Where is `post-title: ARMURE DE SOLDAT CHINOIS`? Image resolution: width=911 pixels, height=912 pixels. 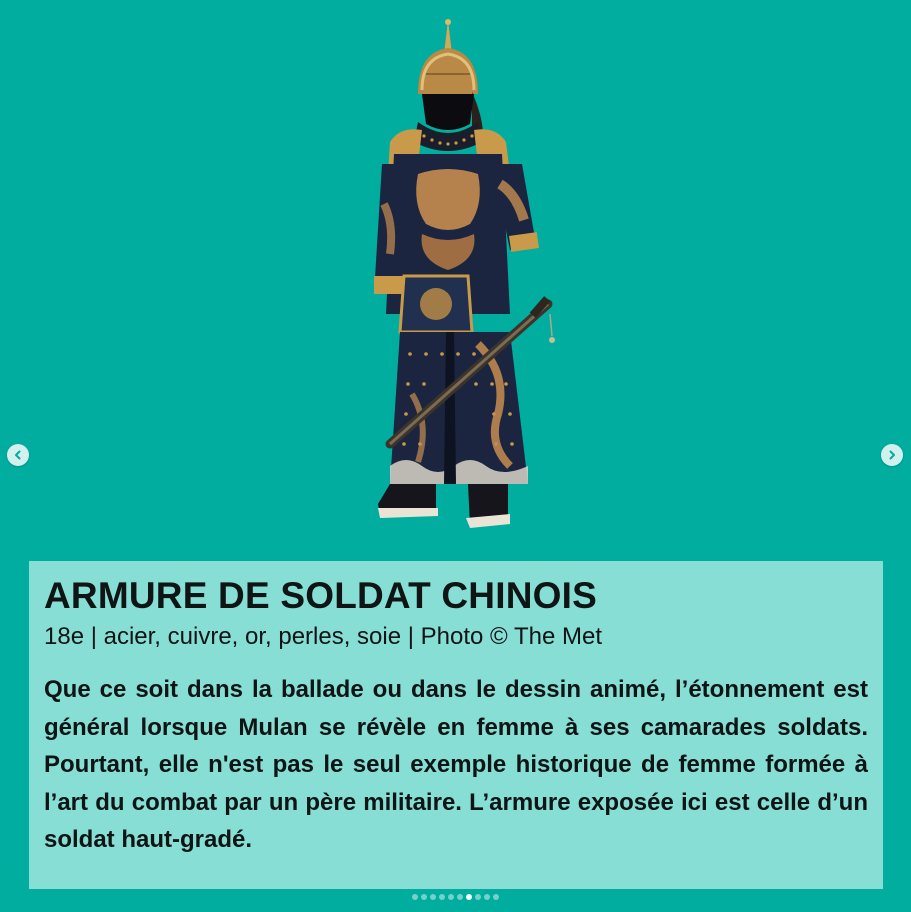
post-title: ARMURE DE SOLDAT CHINOIS is located at coordinates (320, 595).